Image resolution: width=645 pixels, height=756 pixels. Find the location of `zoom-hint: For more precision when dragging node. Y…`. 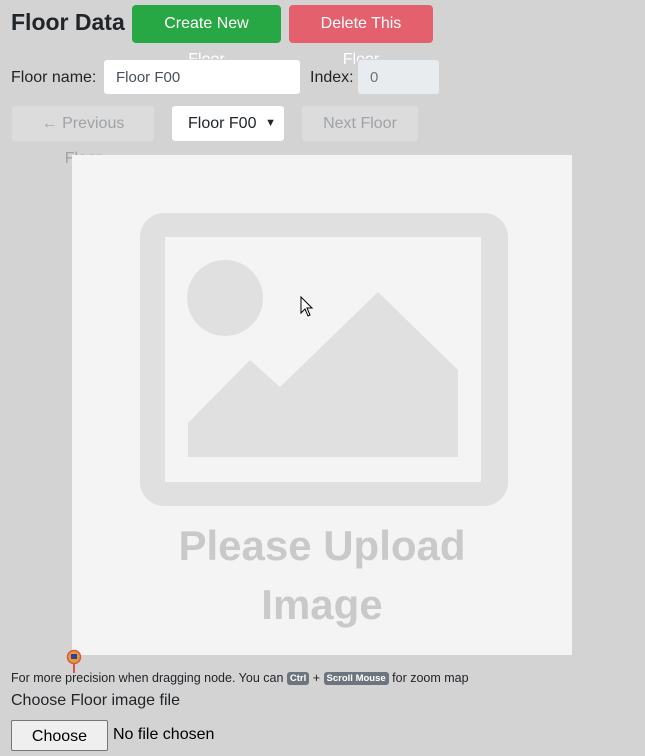

zoom-hint: For more precision when dragging node. Y… is located at coordinates (240, 678).